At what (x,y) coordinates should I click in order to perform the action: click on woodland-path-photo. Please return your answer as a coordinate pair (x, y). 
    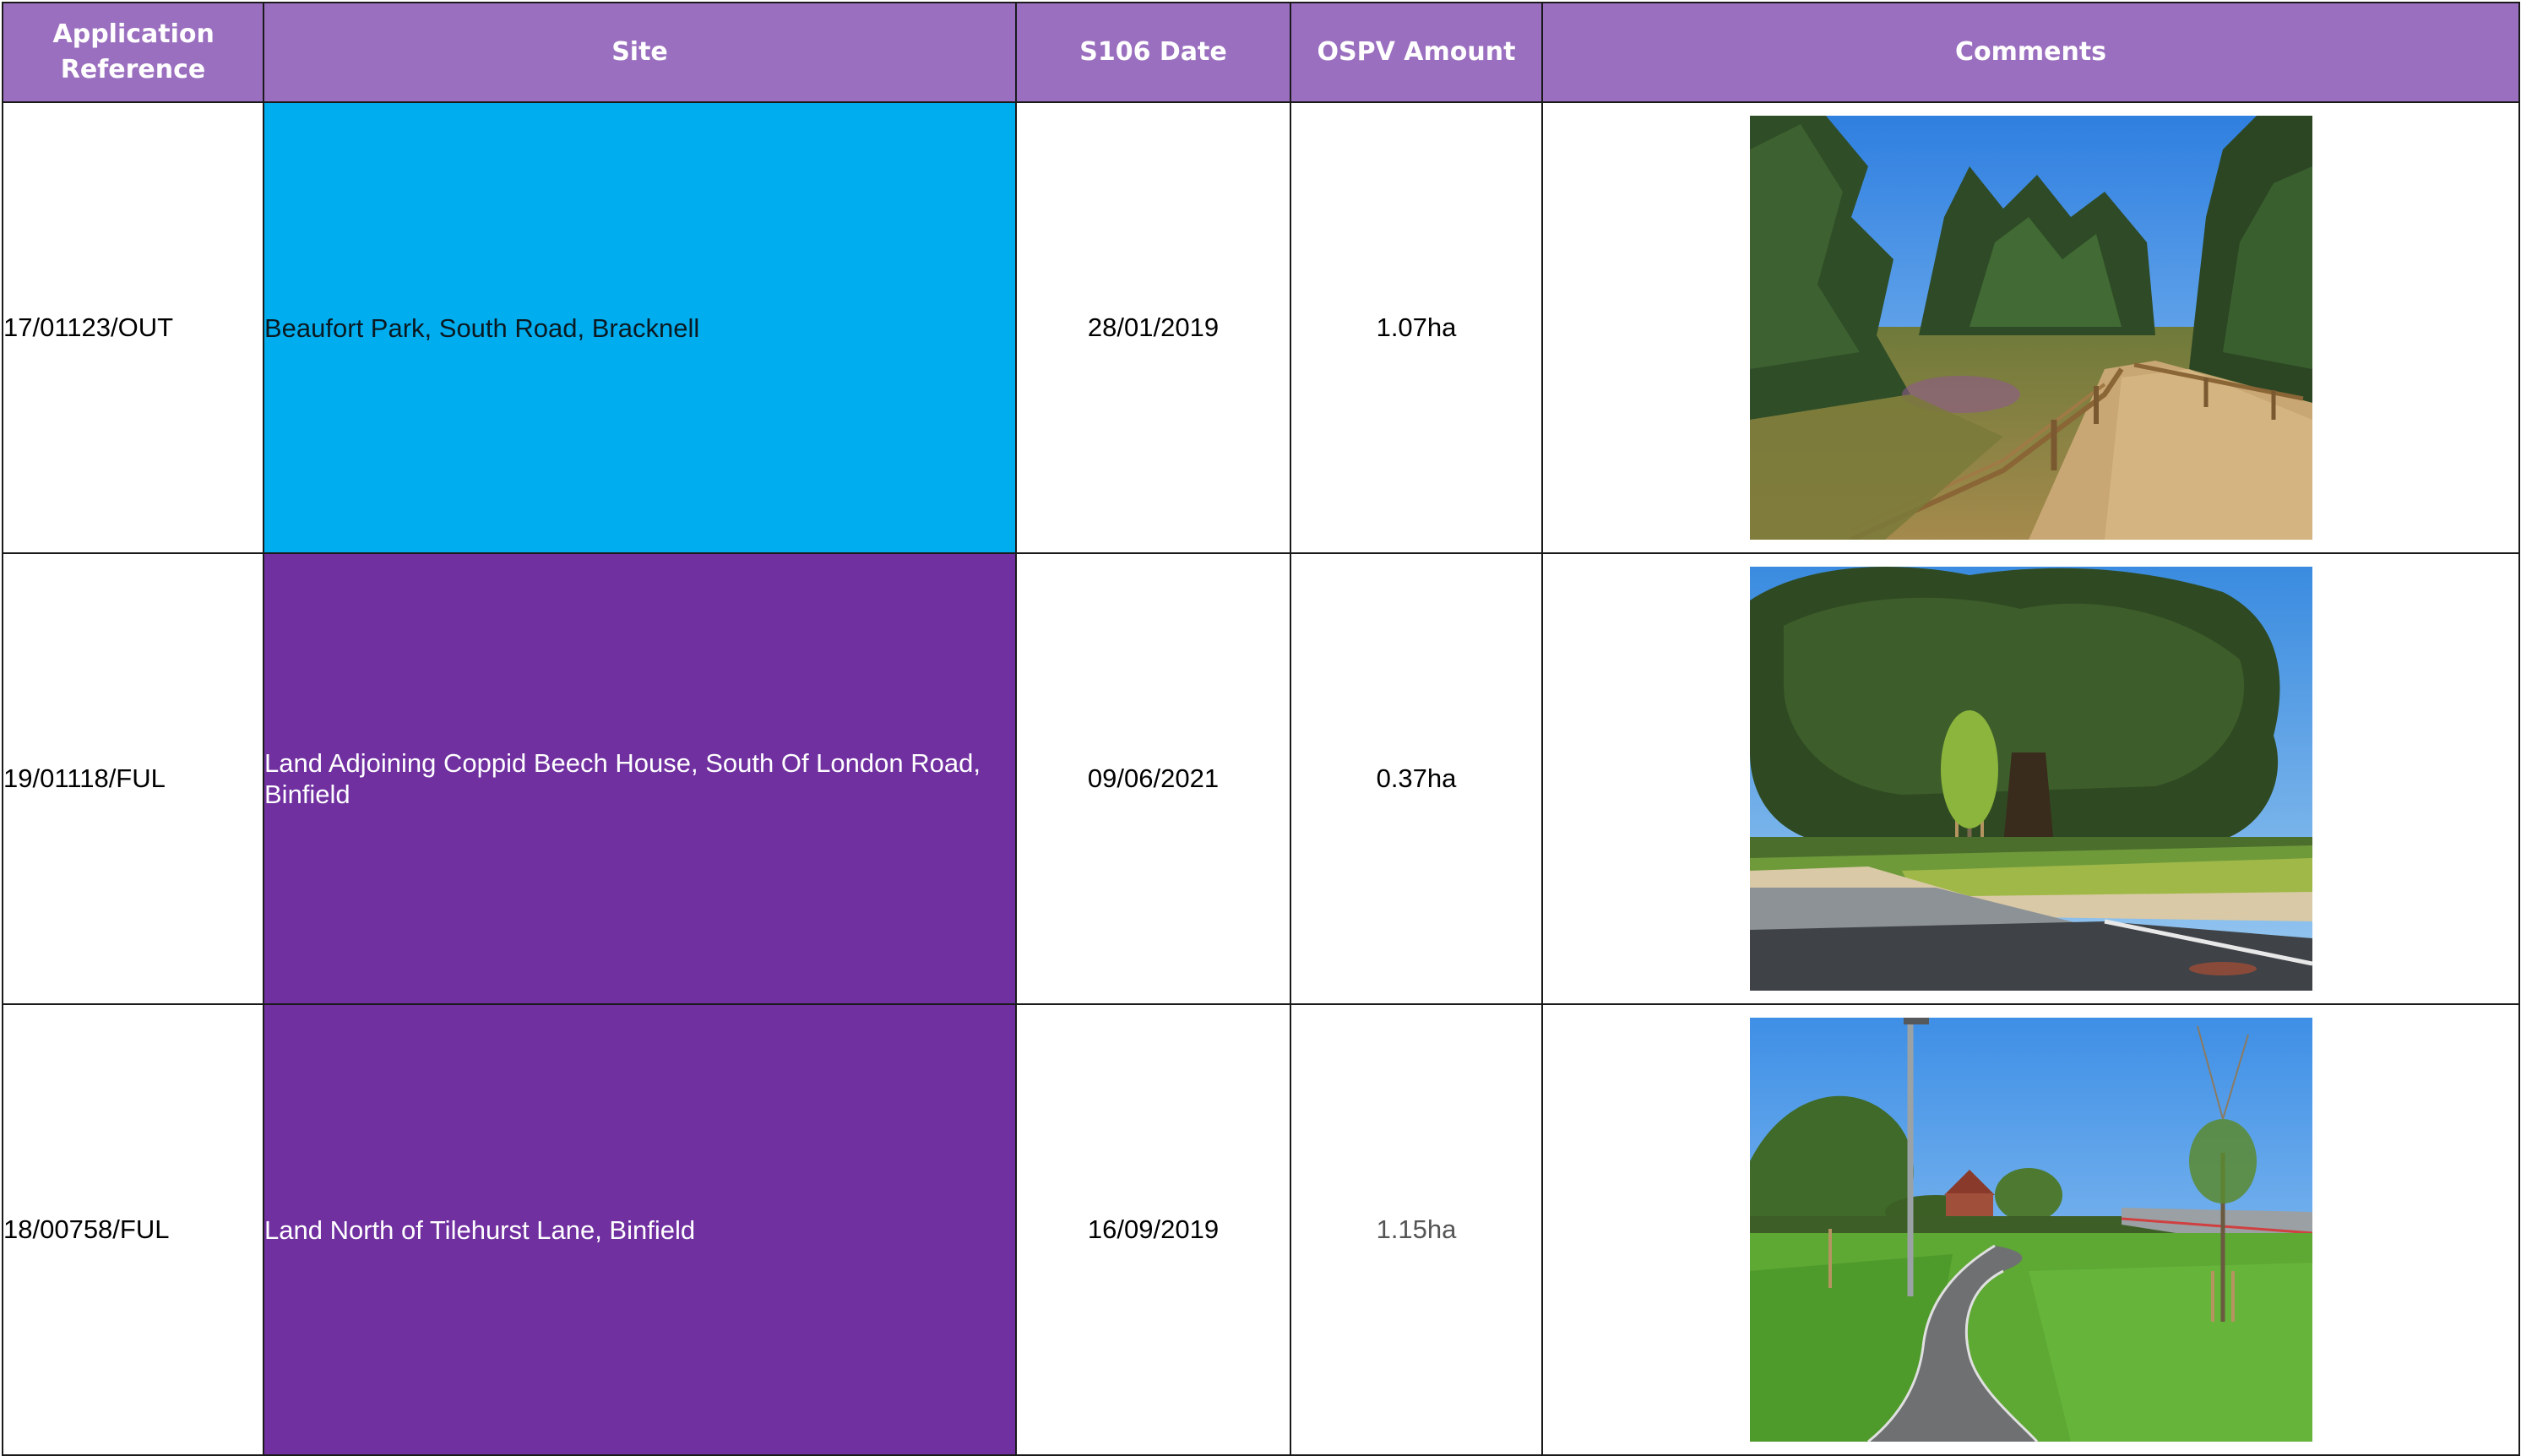
    Looking at the image, I should click on (2030, 328).